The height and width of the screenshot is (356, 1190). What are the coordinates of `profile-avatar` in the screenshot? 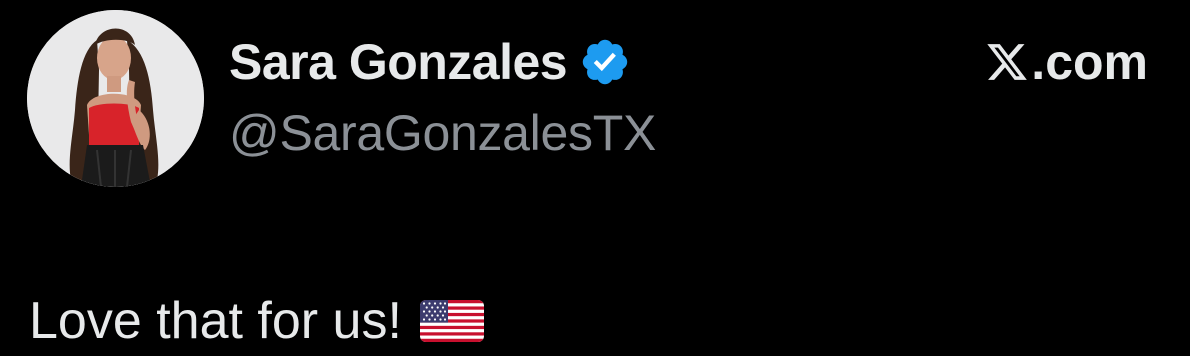 It's located at (115, 98).